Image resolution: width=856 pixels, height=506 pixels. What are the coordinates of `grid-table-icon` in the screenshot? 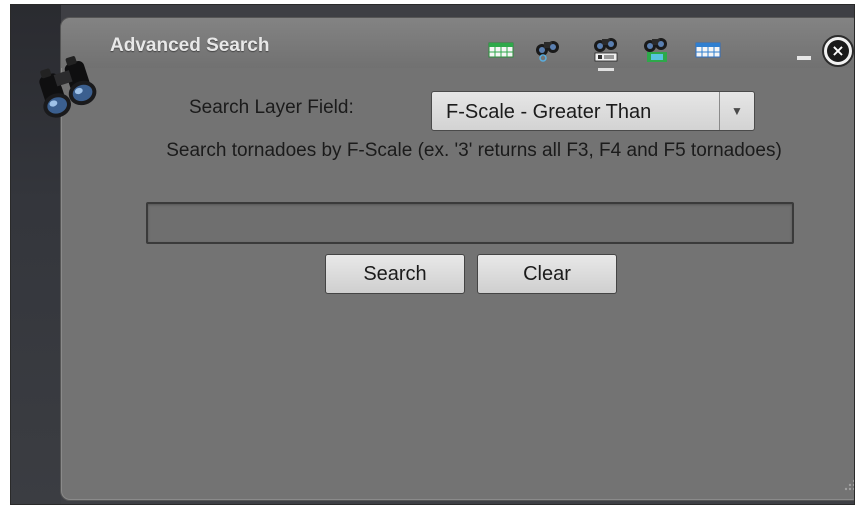 It's located at (708, 49).